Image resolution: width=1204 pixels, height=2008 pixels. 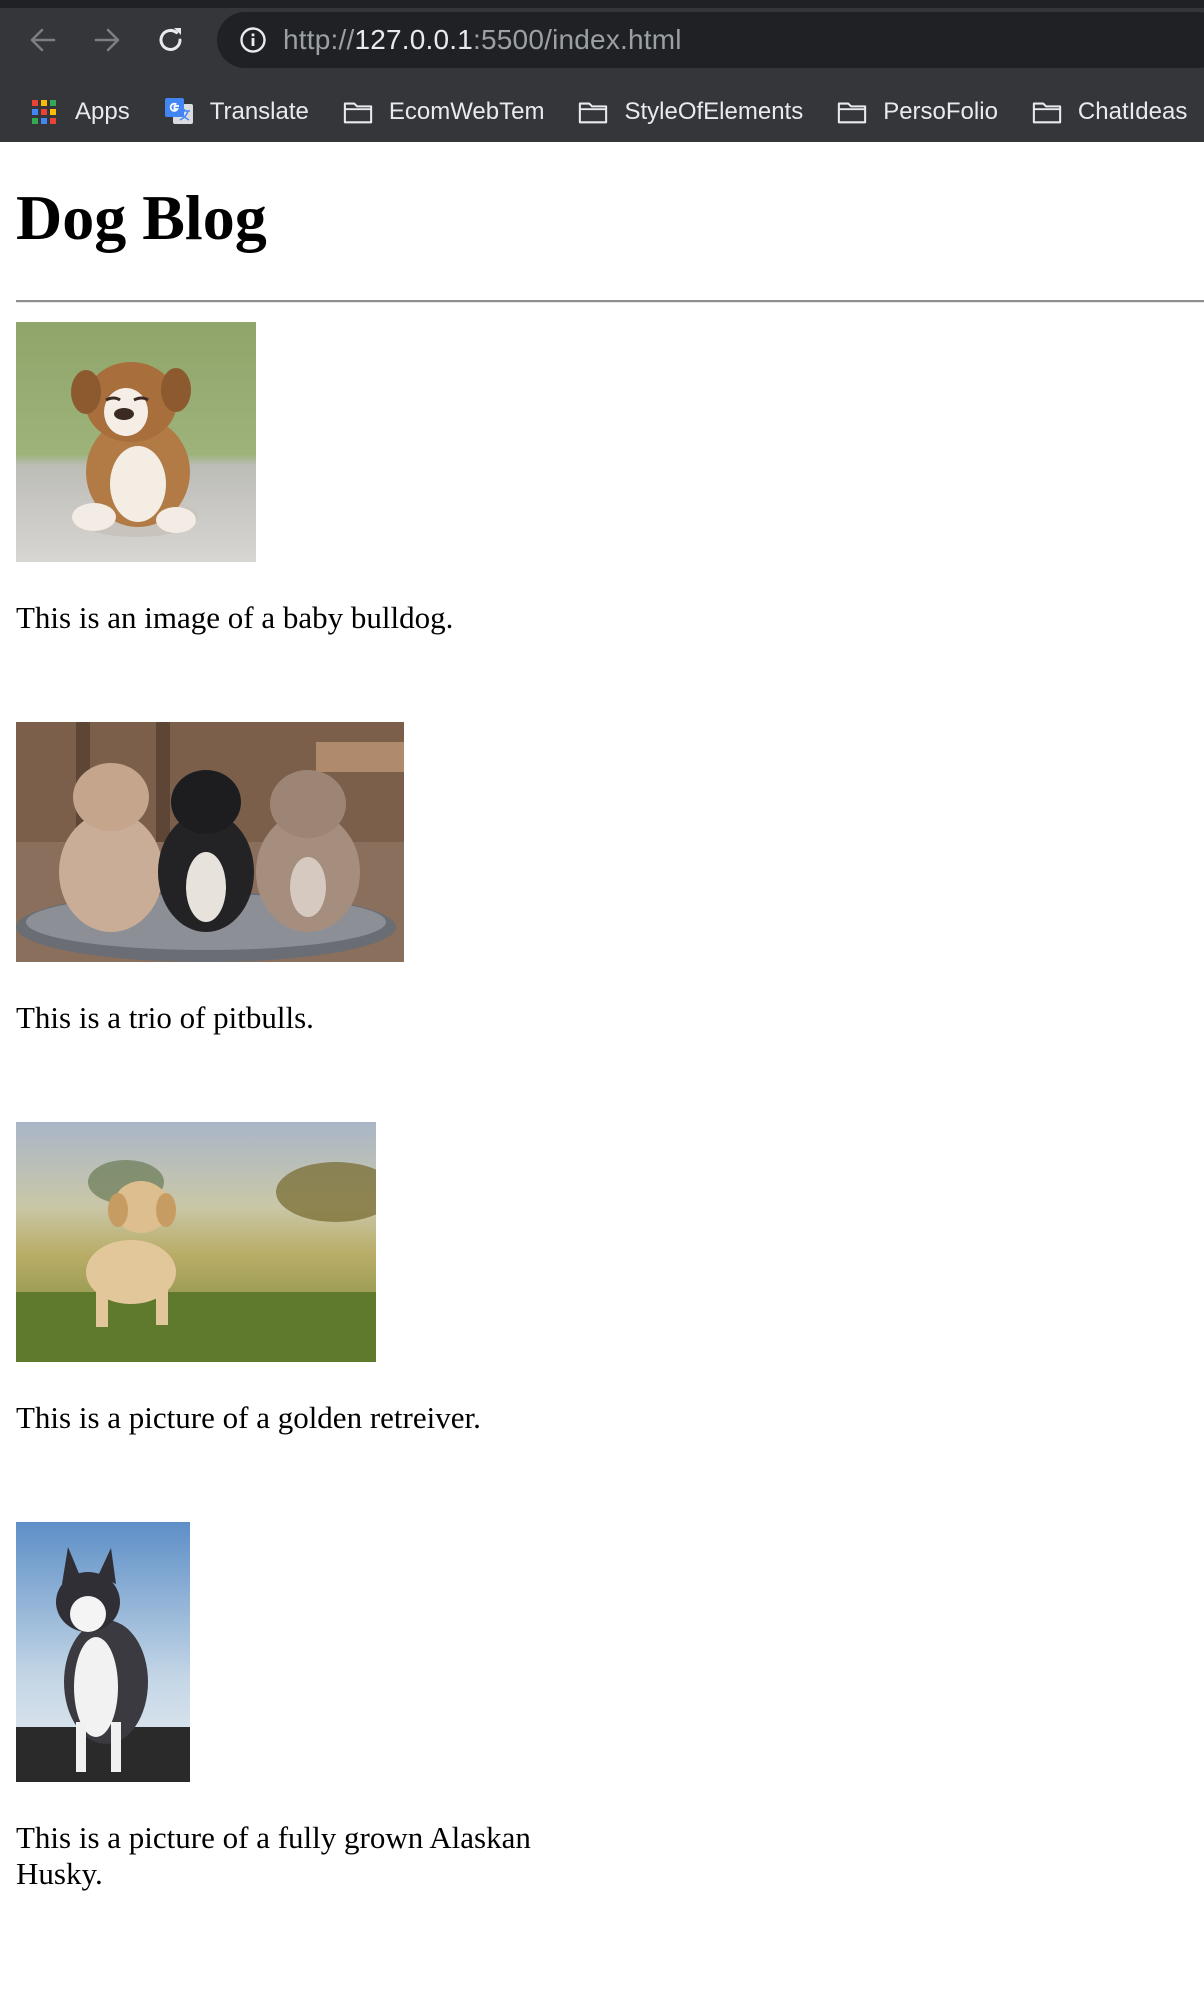 I want to click on reload-button, so click(x=171, y=40).